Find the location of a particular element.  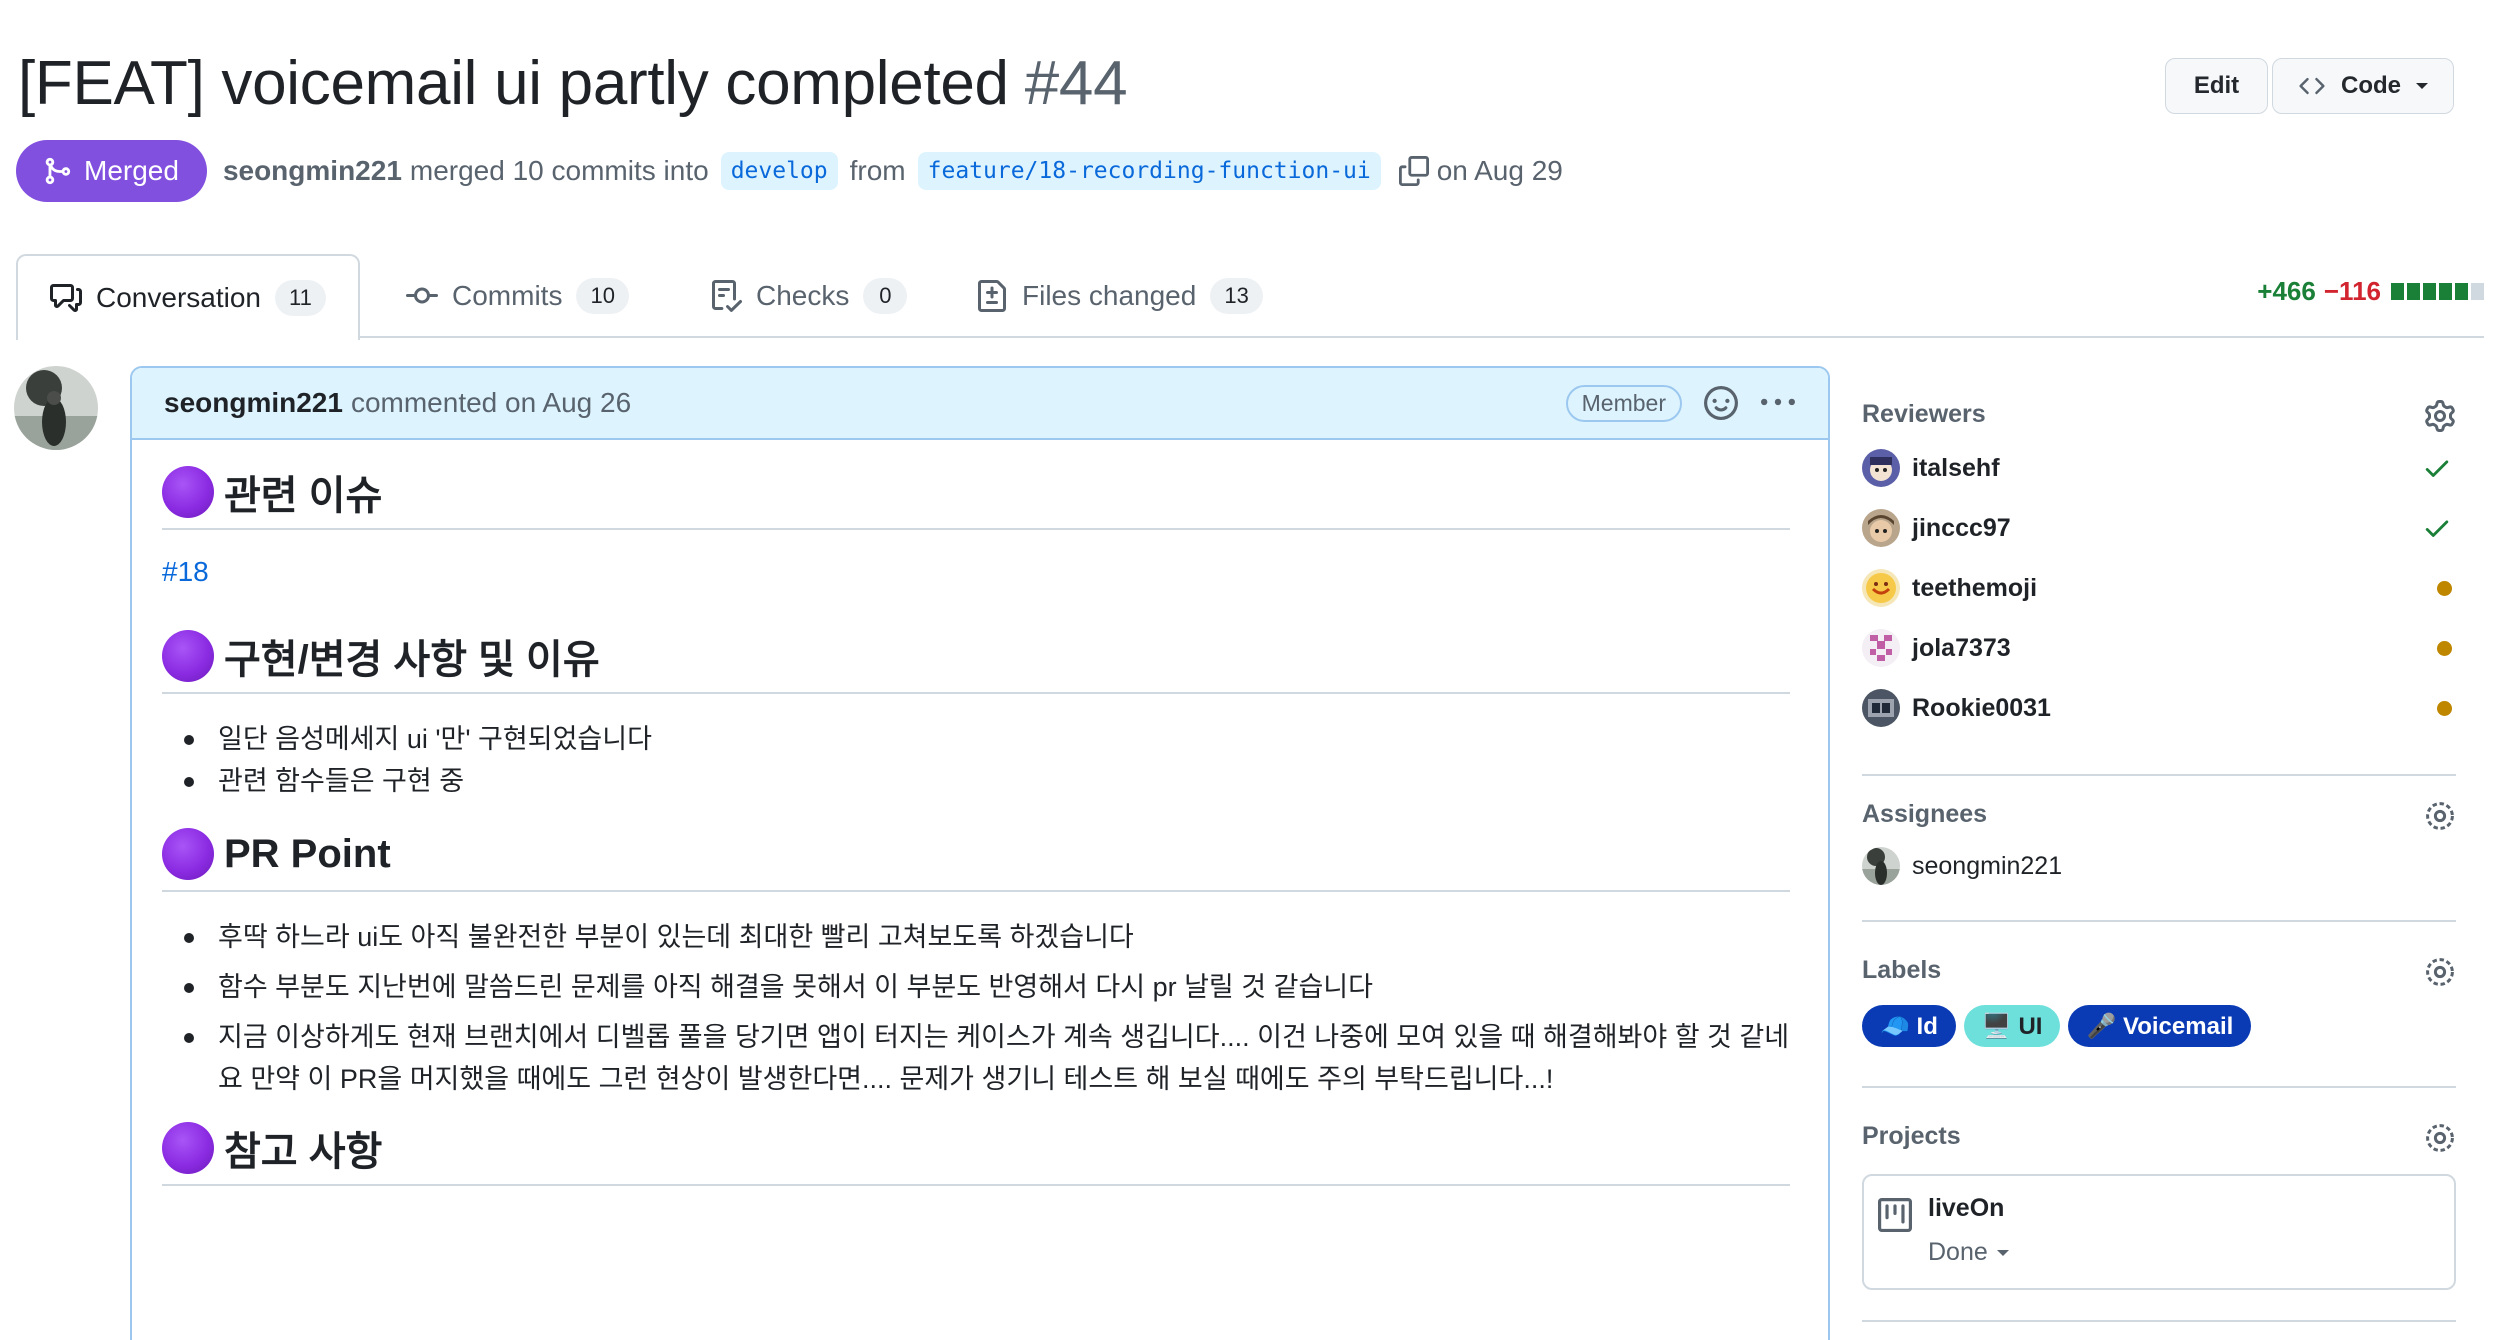

tab-commits-count: 10 is located at coordinates (602, 296).